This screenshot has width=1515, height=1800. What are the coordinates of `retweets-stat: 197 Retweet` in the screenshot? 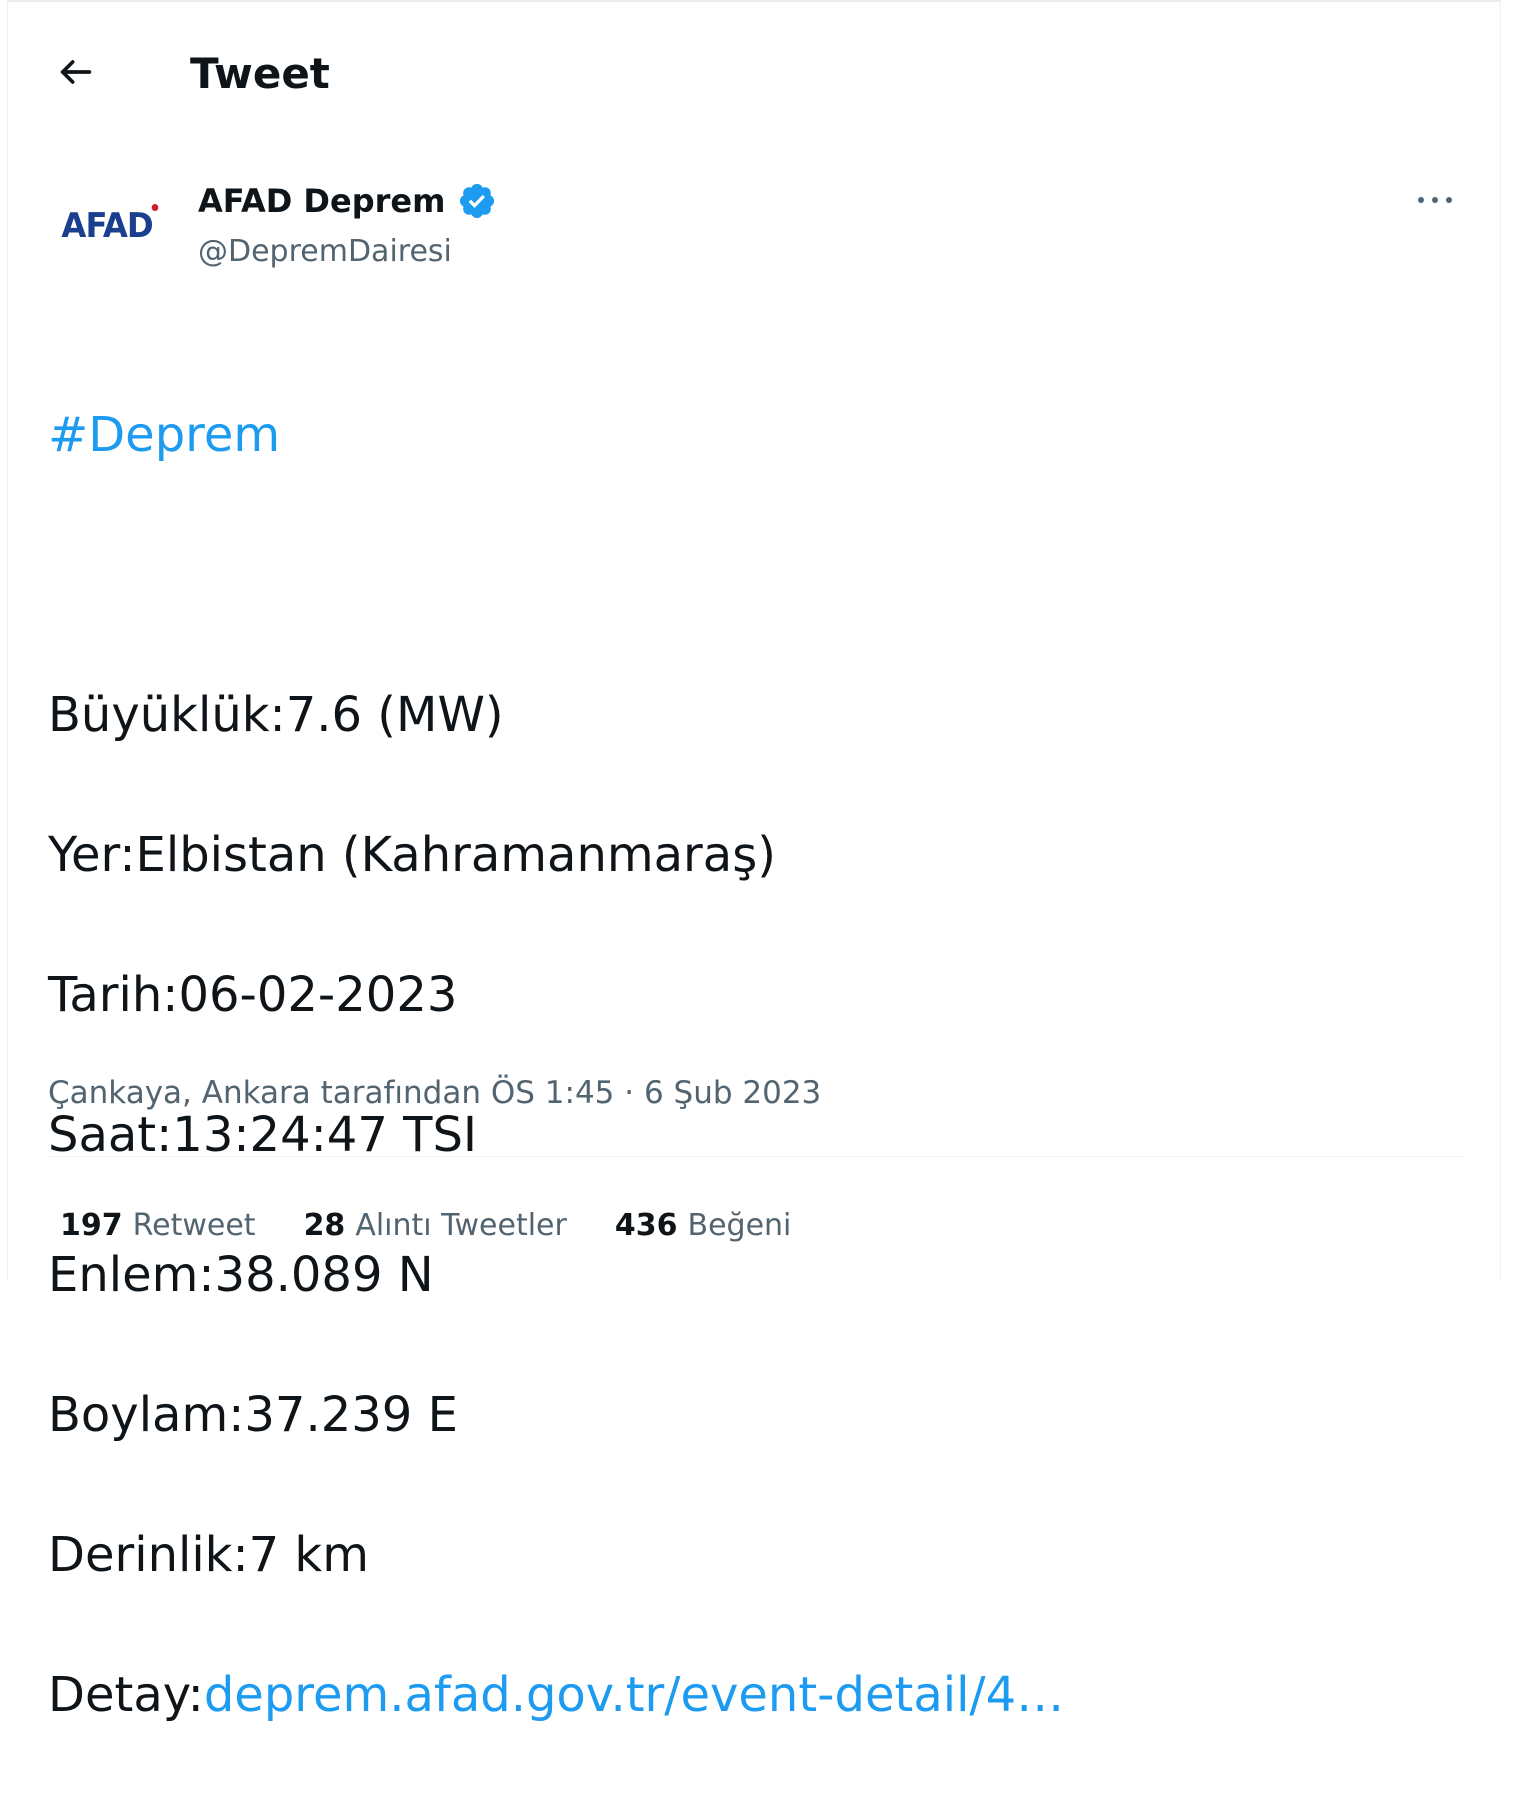 It's located at (158, 1226).